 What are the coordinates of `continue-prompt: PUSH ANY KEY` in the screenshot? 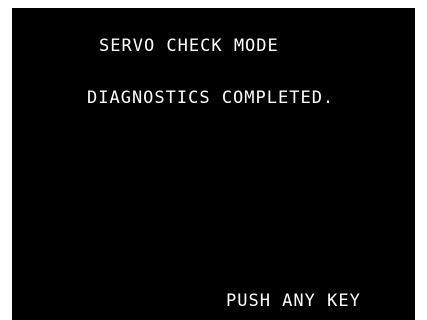 It's located at (293, 301).